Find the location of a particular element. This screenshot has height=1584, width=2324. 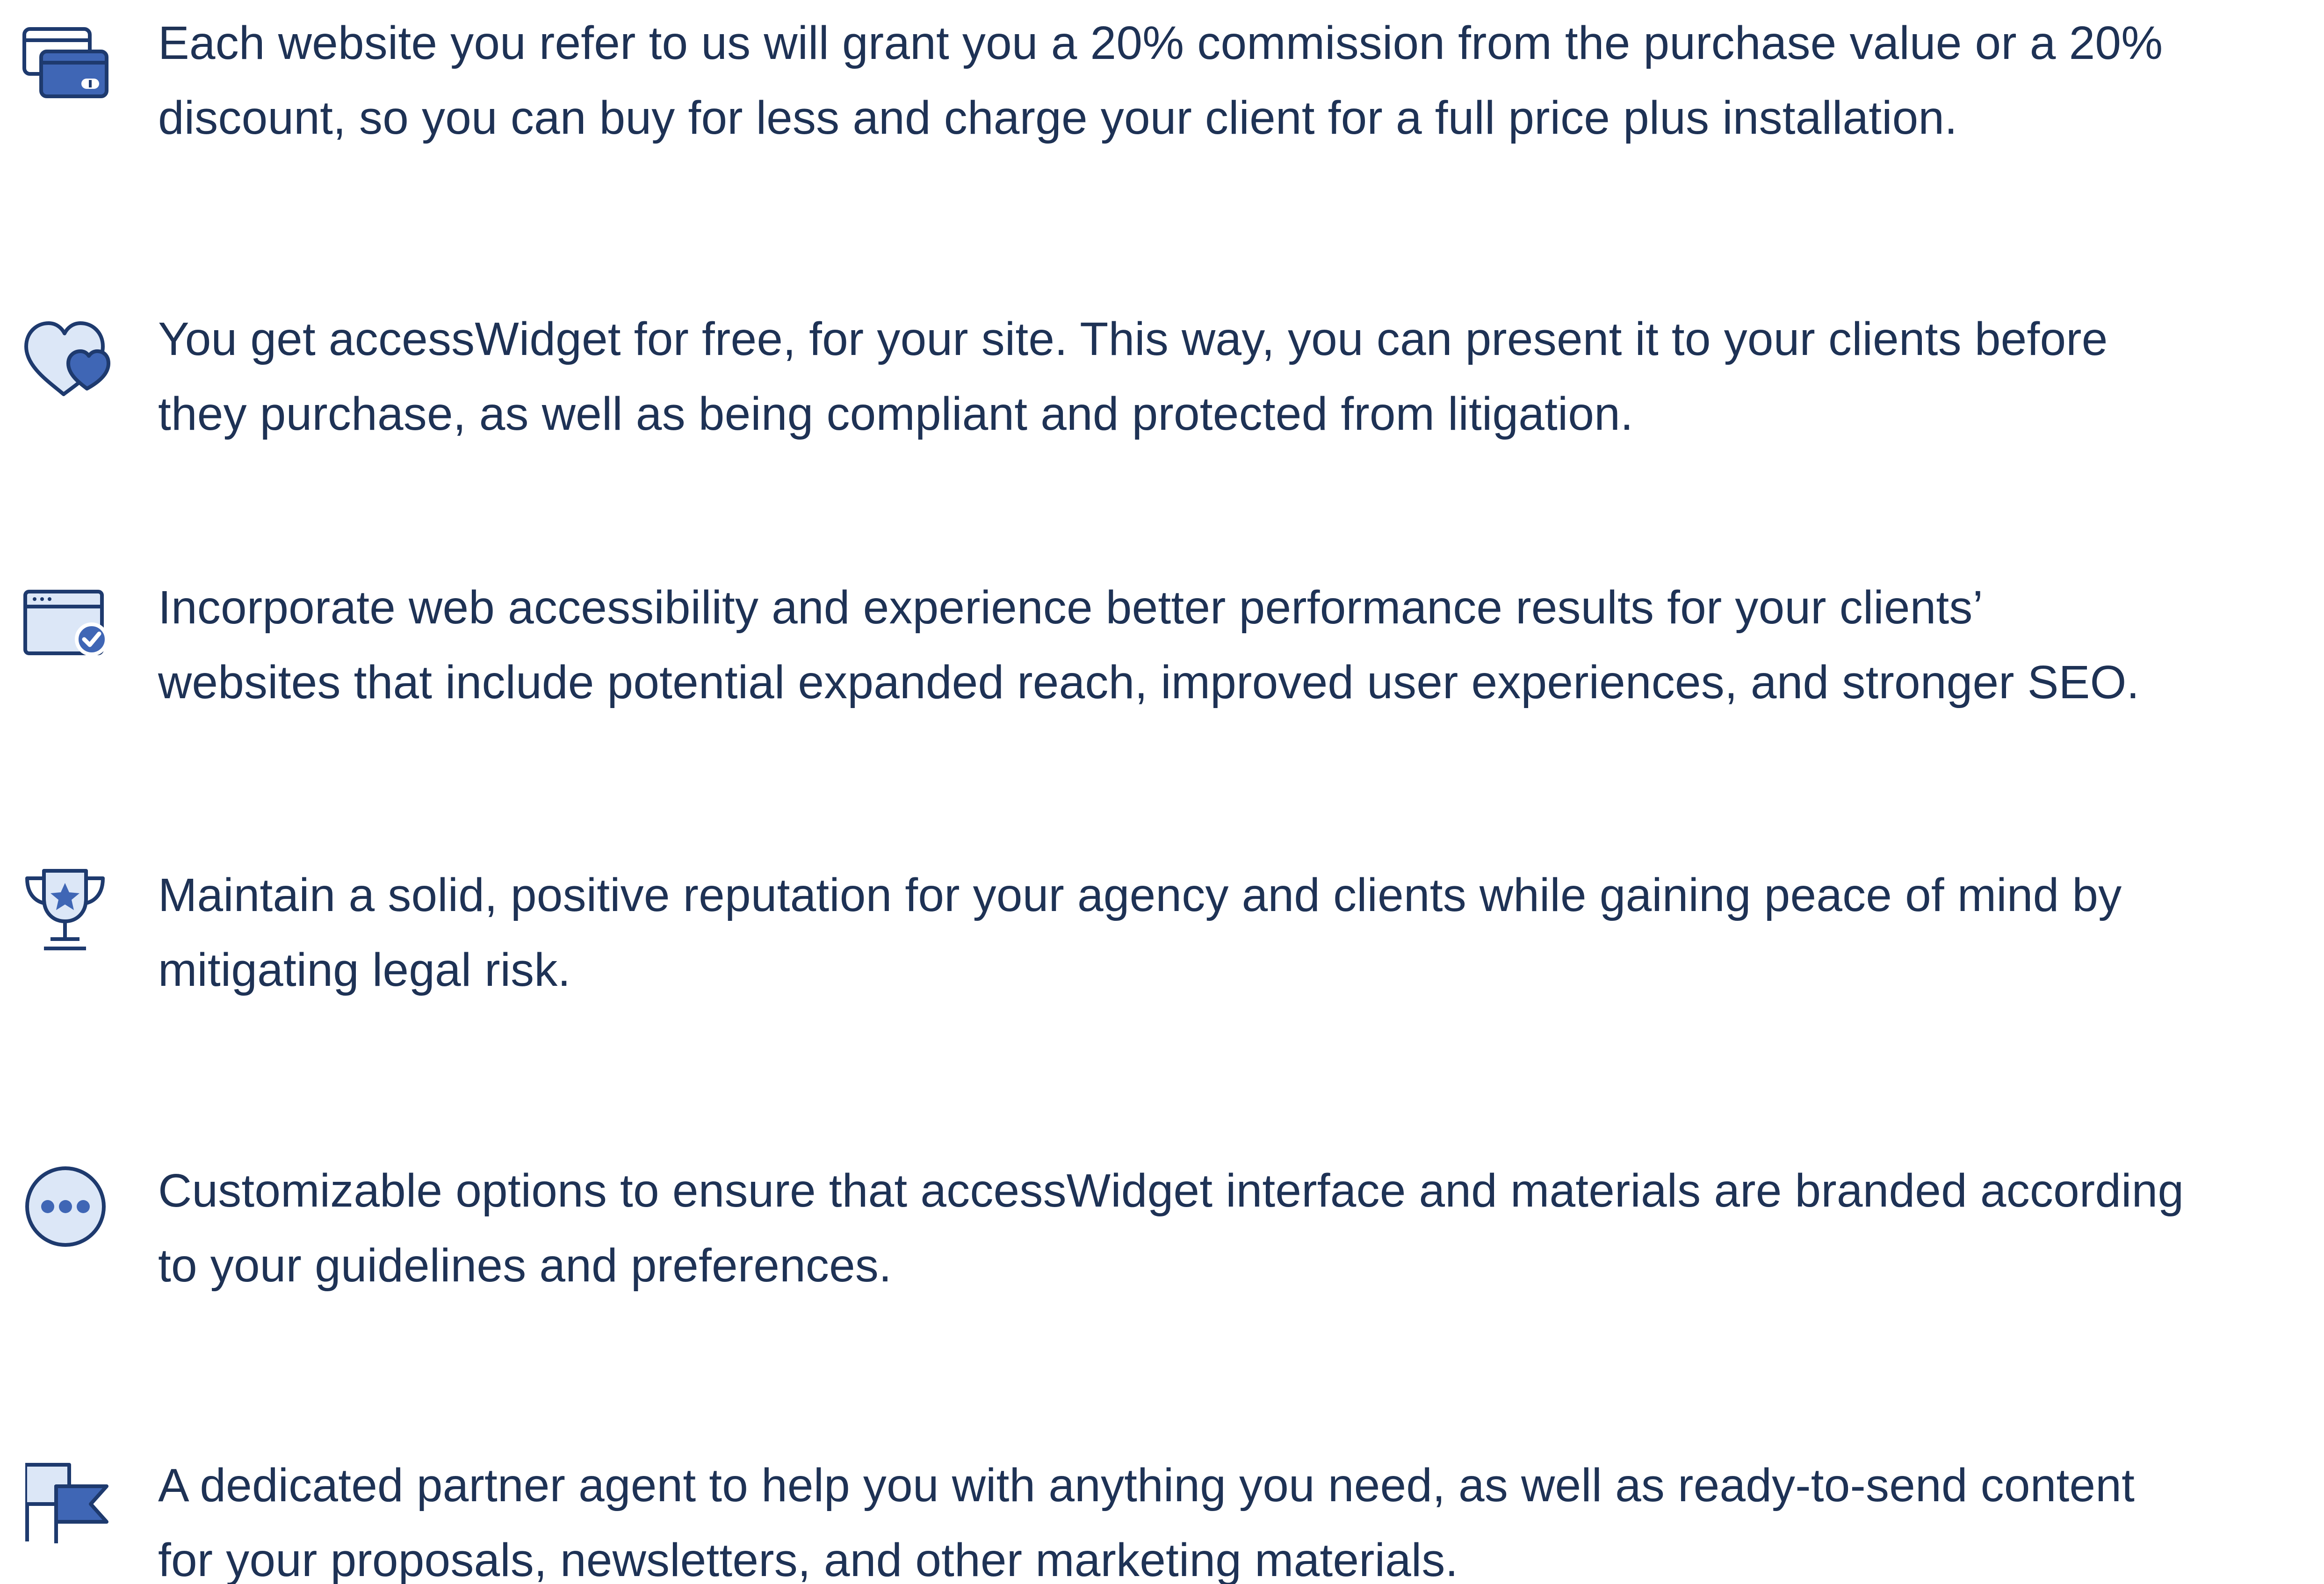

more-options-icon is located at coordinates (66, 1208).